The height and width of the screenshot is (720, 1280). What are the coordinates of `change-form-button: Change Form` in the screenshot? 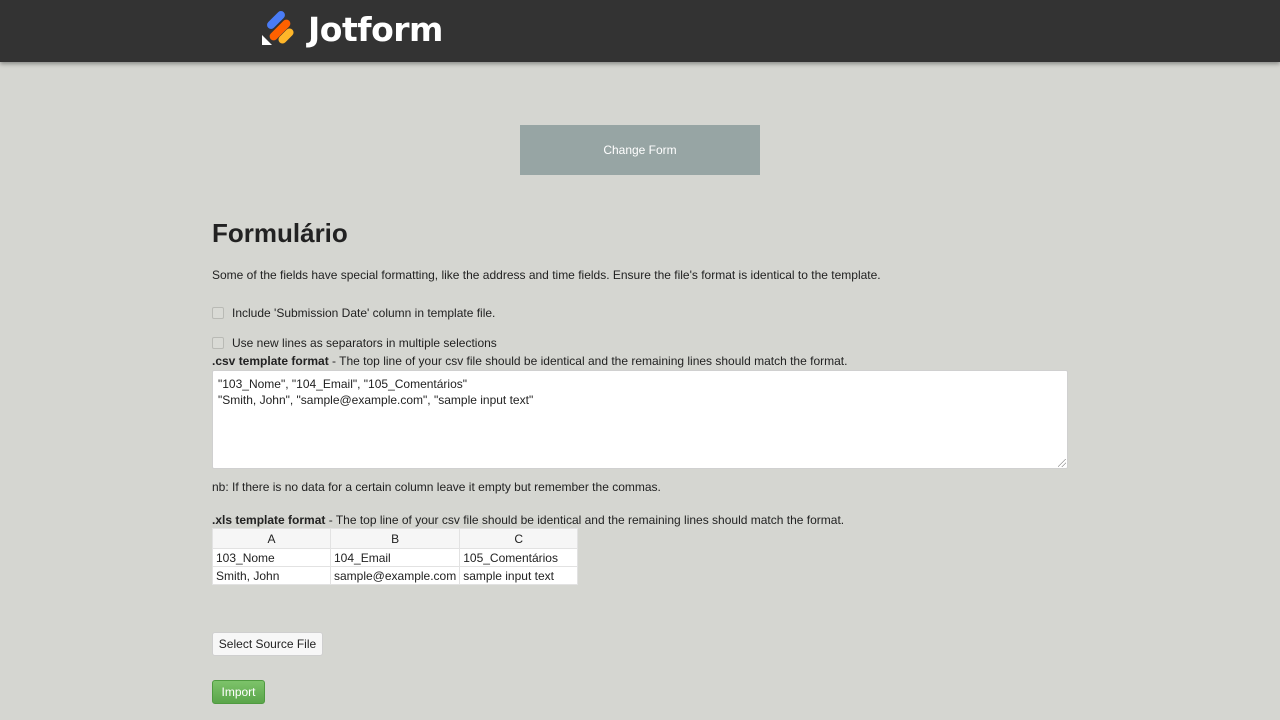 It's located at (640, 150).